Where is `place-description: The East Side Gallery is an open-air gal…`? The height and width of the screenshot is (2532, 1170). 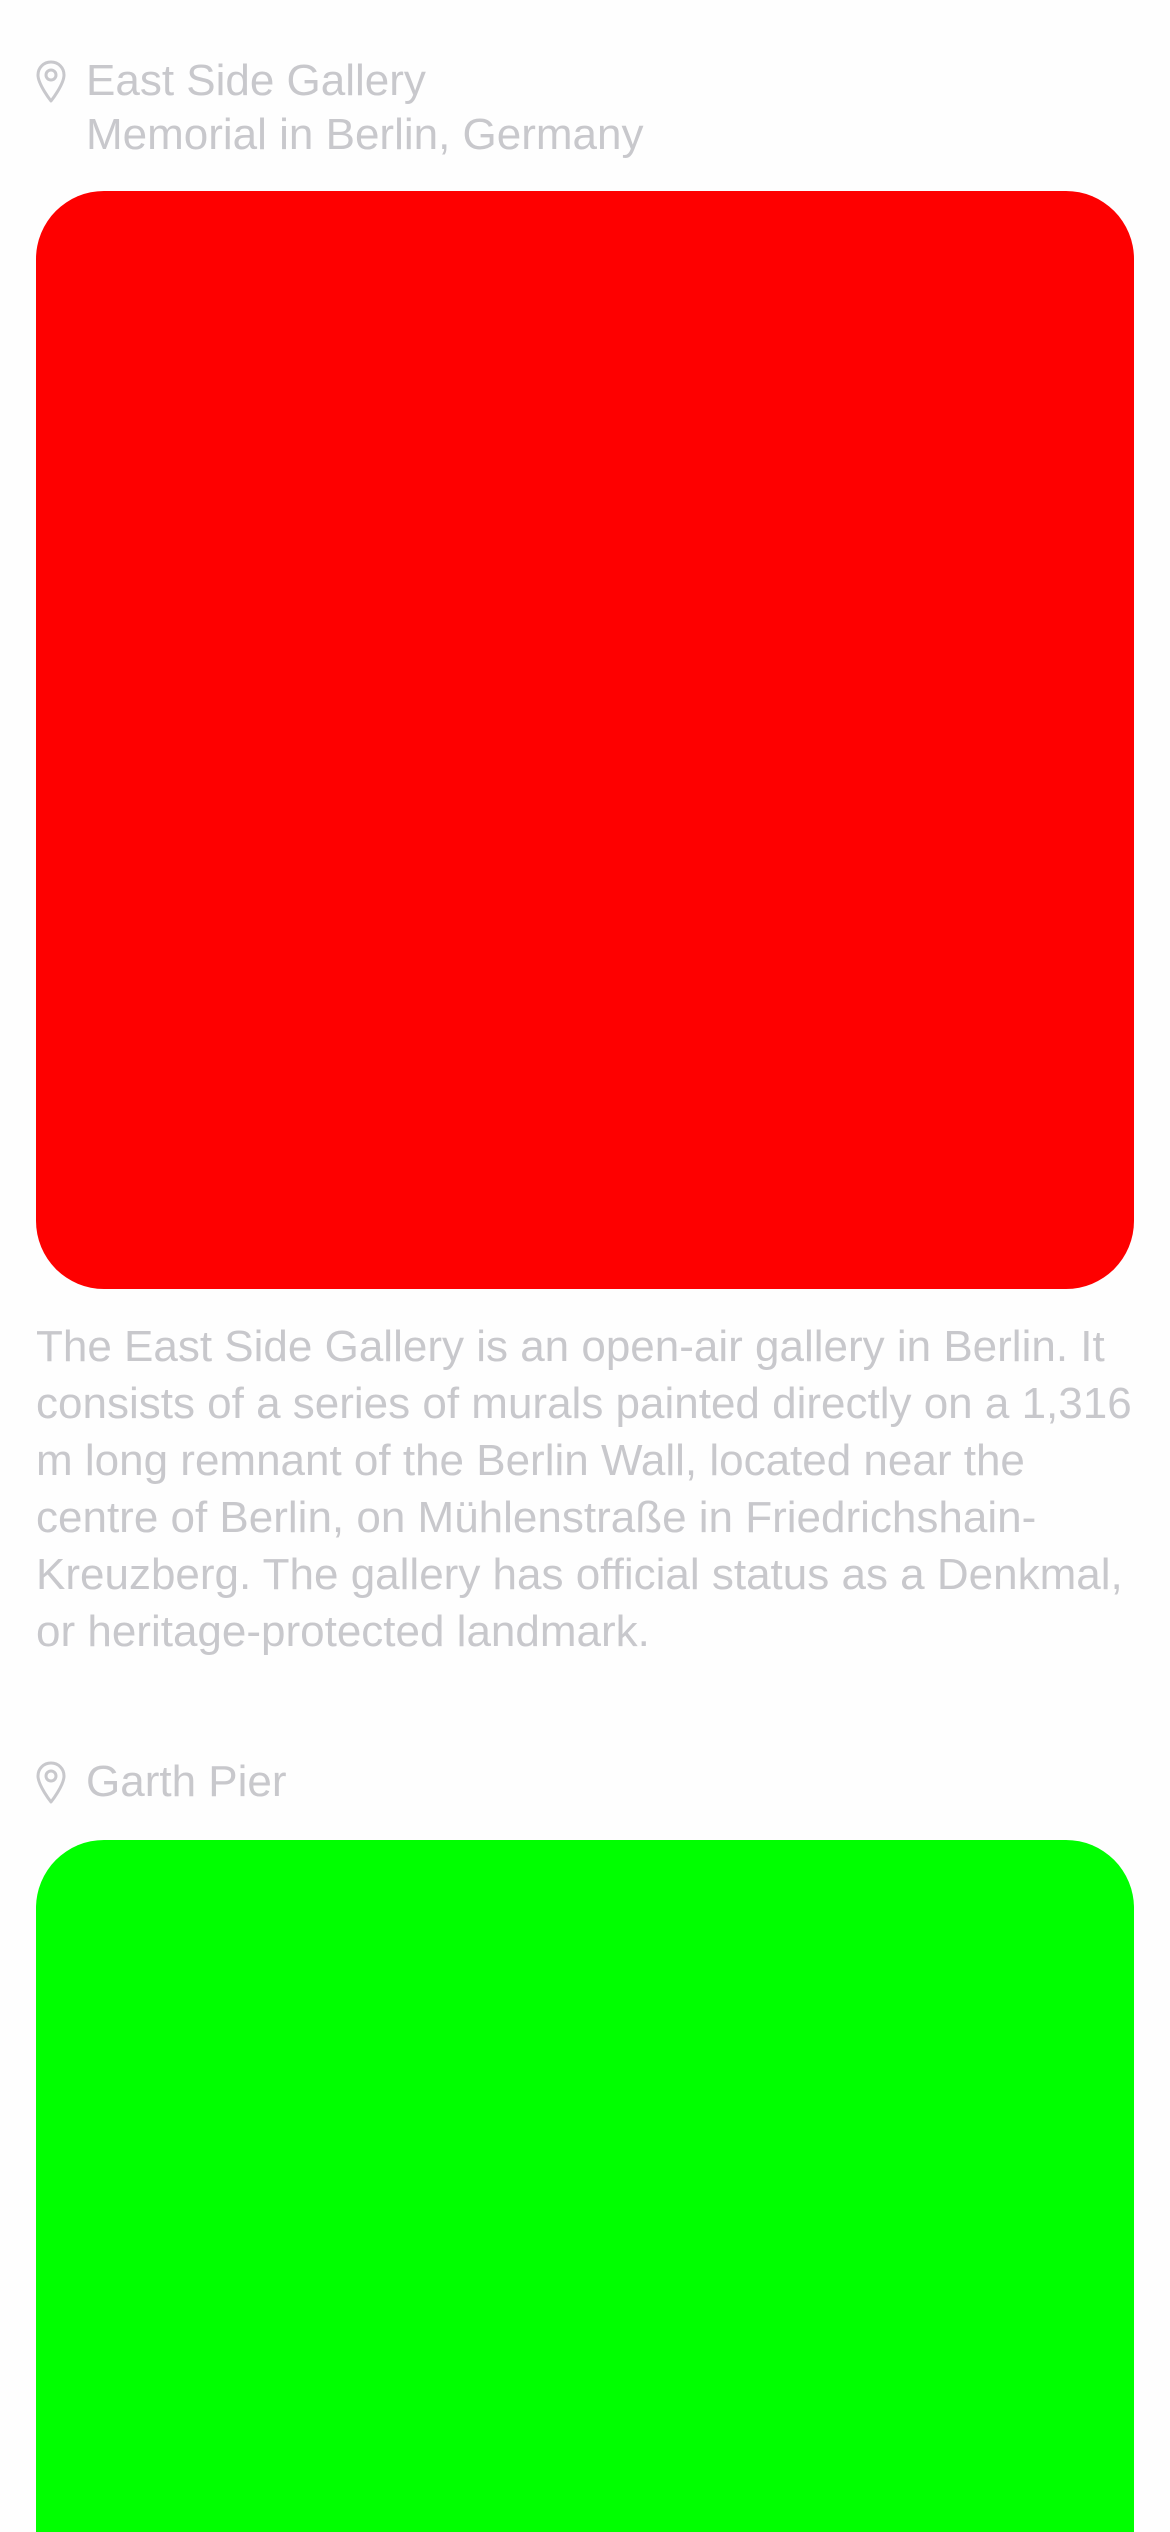 place-description: The East Side Gallery is an open-air gal… is located at coordinates (584, 1489).